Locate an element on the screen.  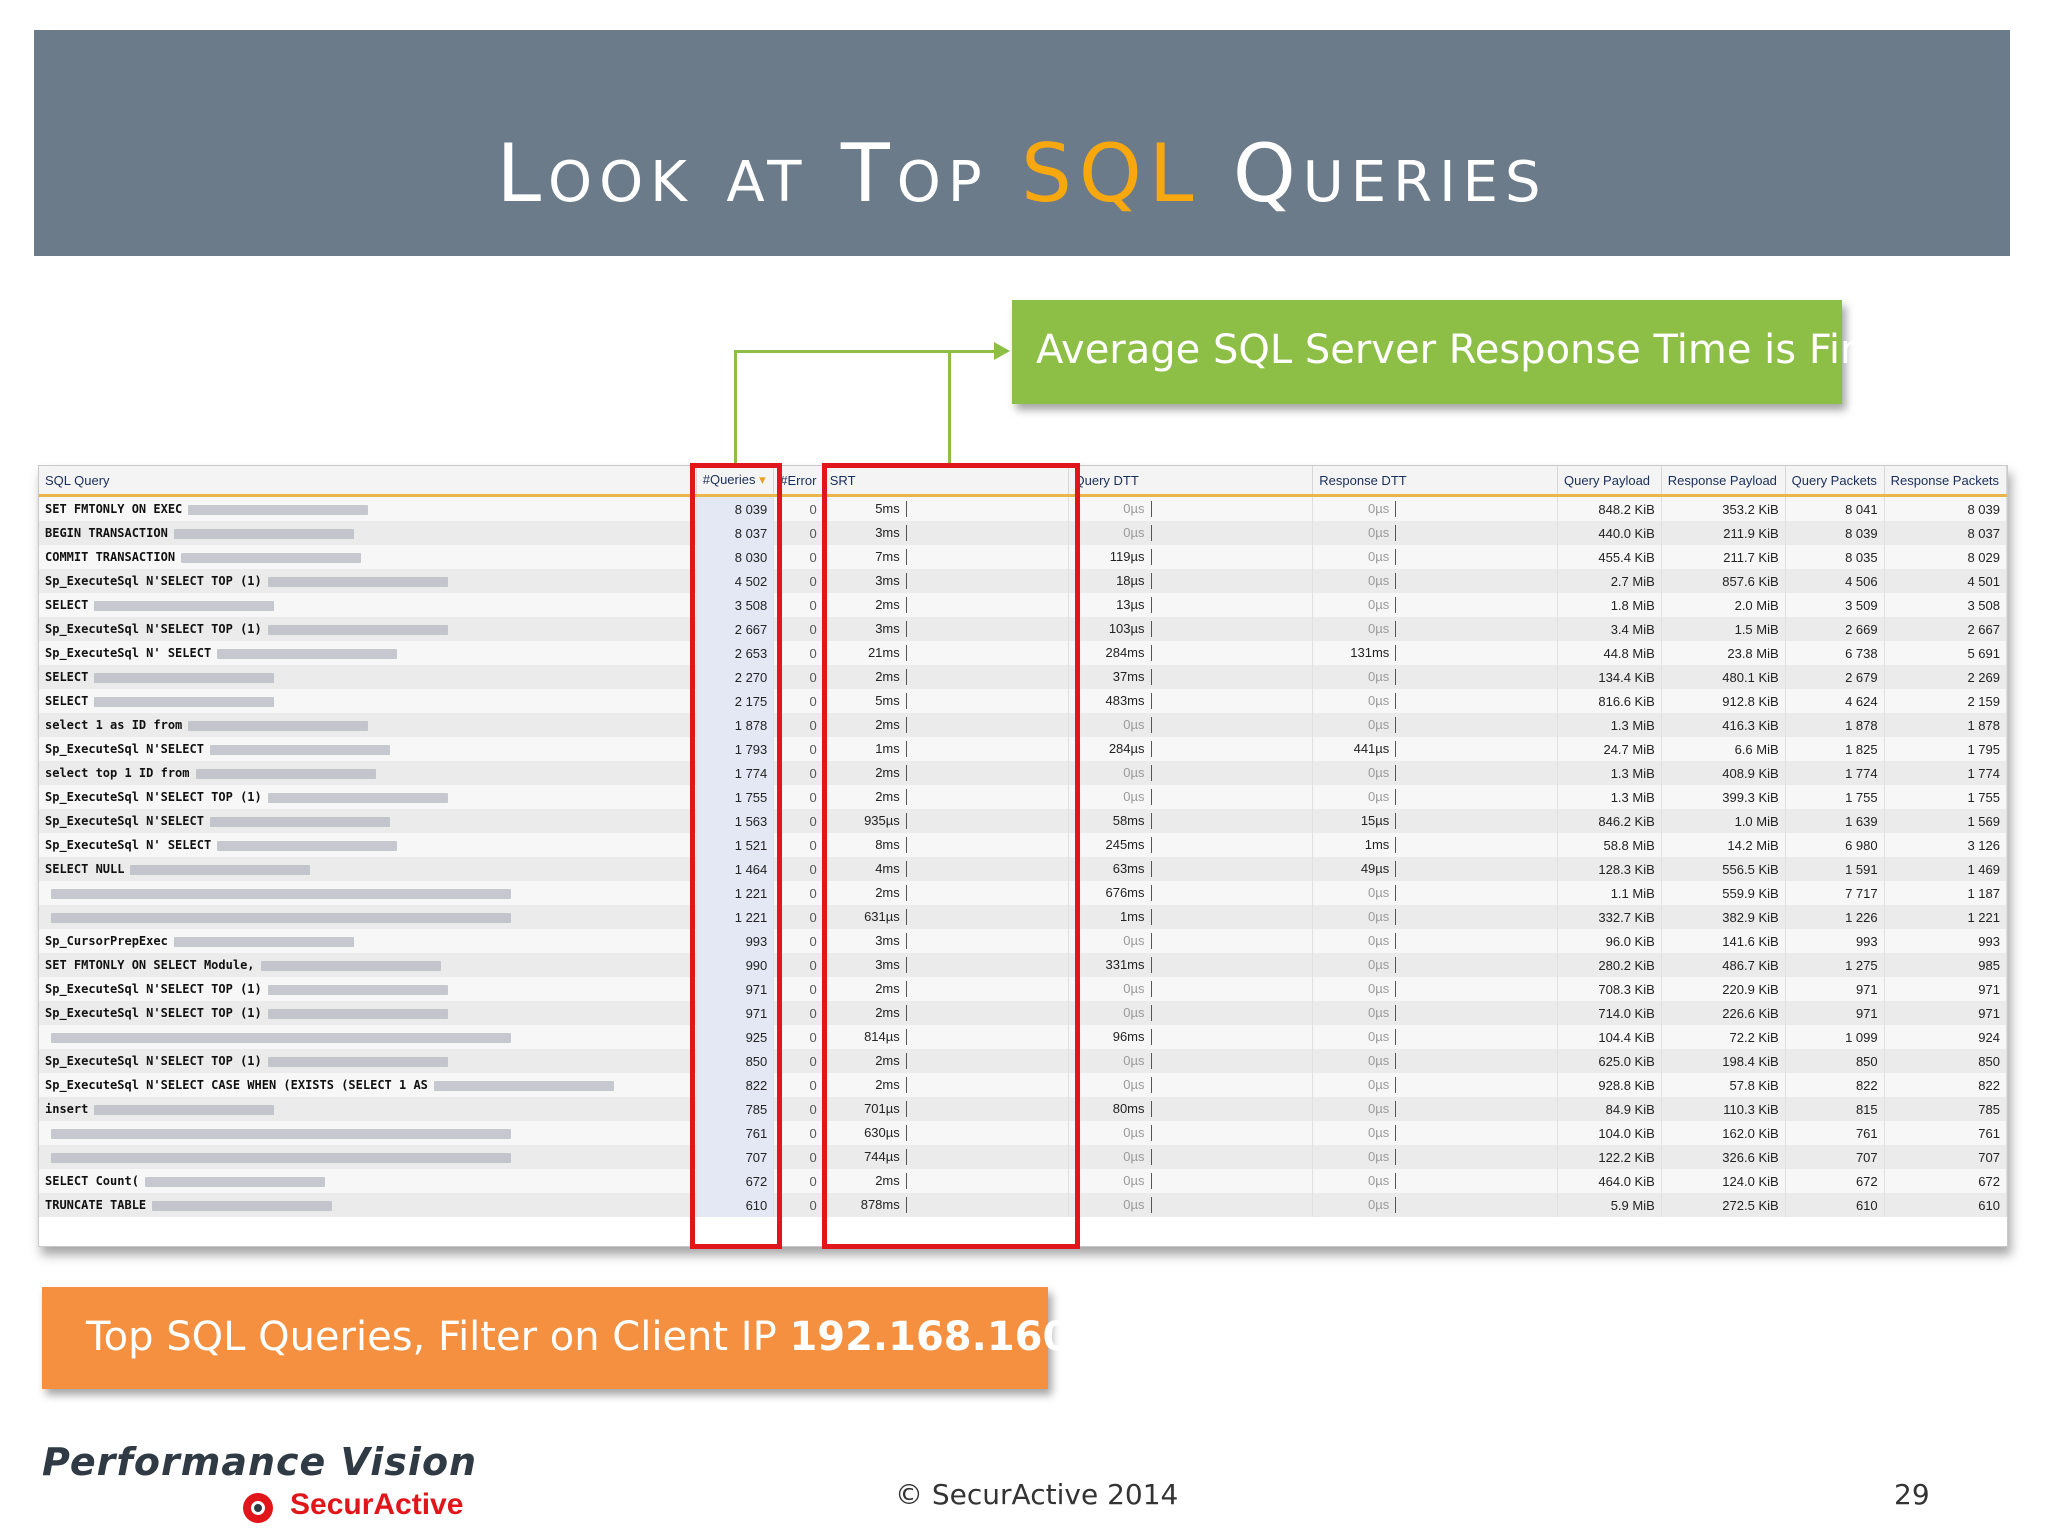
query-payload-cell: 464.0 KiB is located at coordinates (1609, 1181).